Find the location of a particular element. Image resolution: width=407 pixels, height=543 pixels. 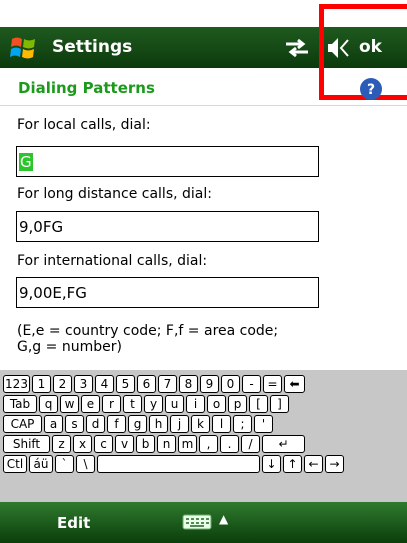

format-note-line2: G,g = number) is located at coordinates (69, 347).